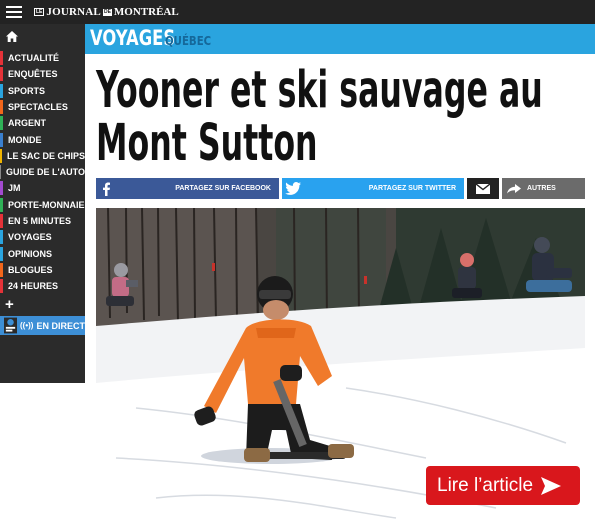 The image size is (595, 520). I want to click on sidebar-item-label: EN 5 MINUTES, so click(40, 221).